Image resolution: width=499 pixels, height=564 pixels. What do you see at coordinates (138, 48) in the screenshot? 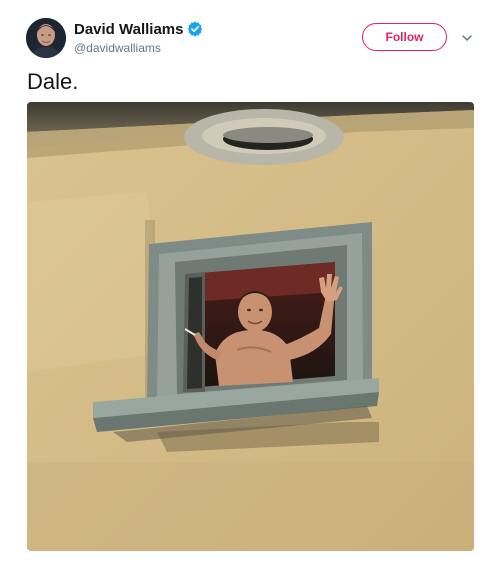
I see `user-handle: @davidwalliams` at bounding box center [138, 48].